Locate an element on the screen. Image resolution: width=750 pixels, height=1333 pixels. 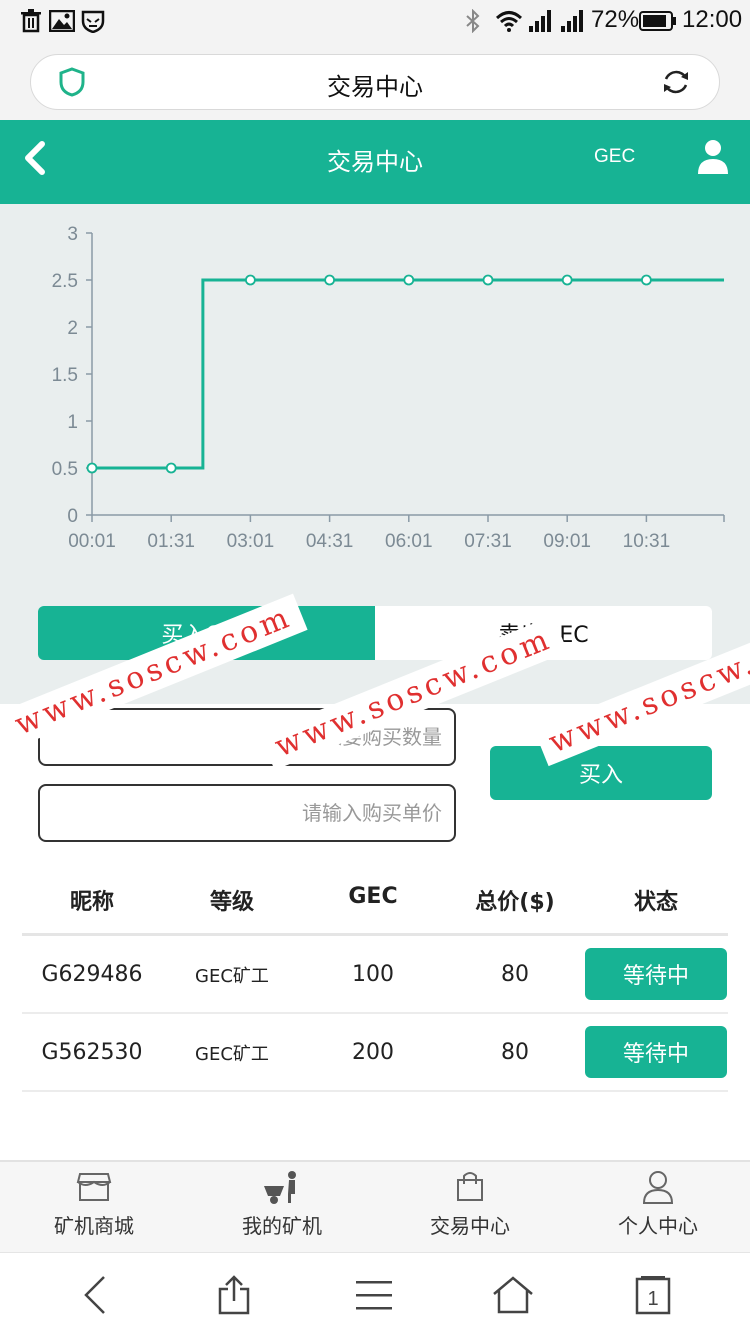
column-header: 总价($) is located at coordinates (515, 902).